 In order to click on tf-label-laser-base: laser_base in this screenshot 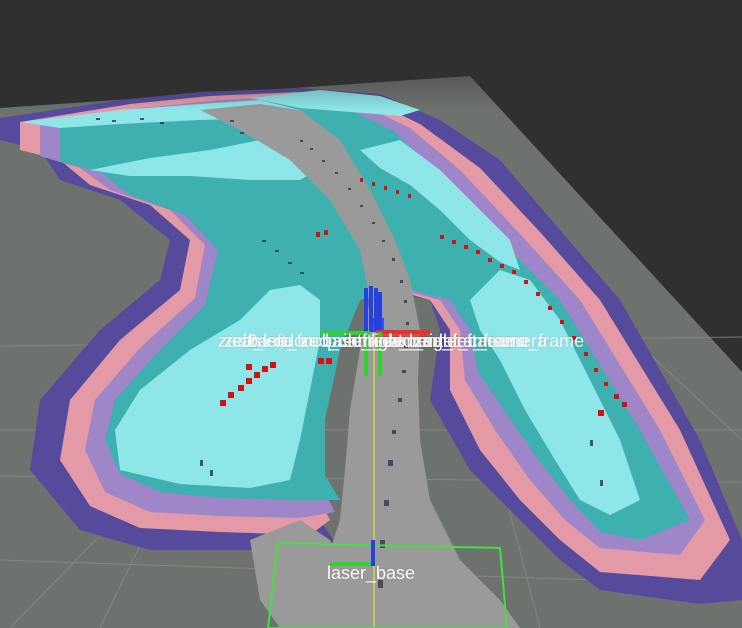, I will do `click(371, 573)`.